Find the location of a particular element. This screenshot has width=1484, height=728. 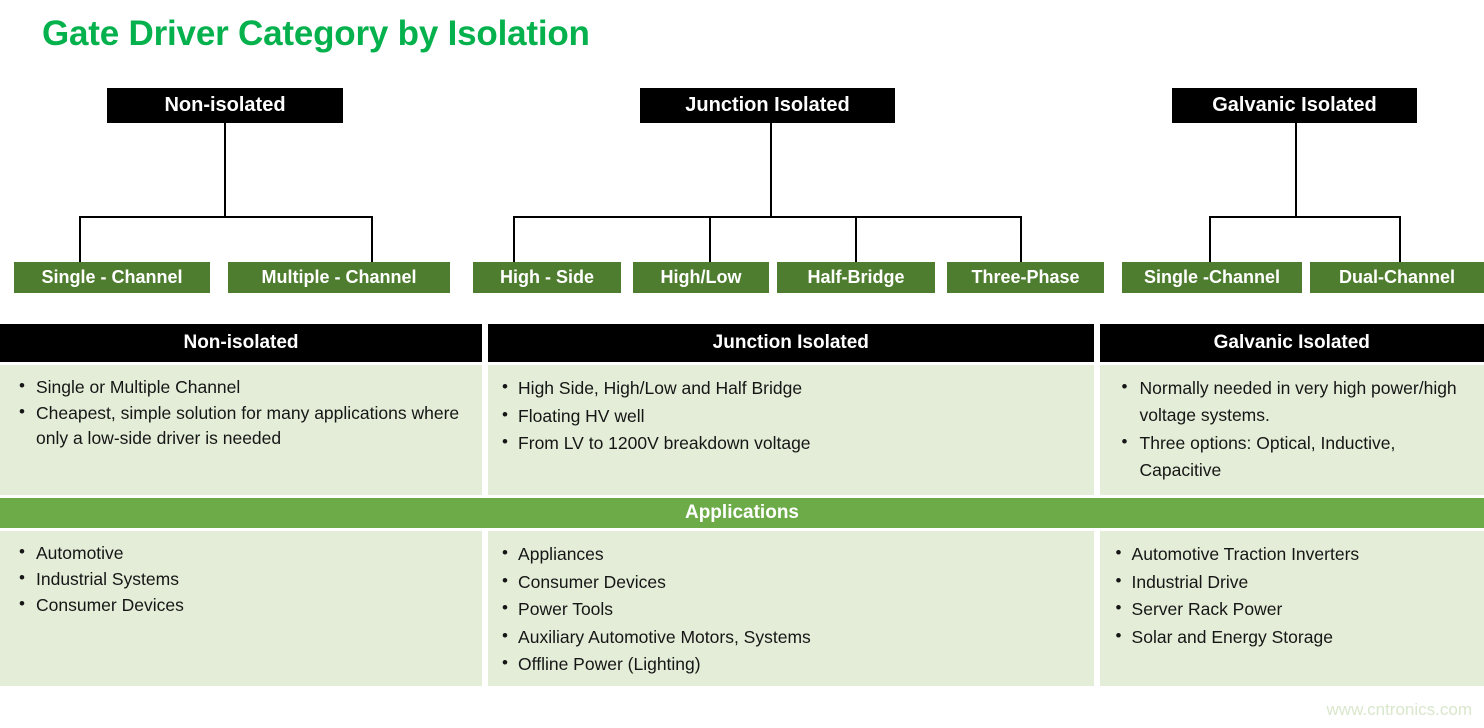

list-item: Solar and Energy Storage is located at coordinates (1292, 637).